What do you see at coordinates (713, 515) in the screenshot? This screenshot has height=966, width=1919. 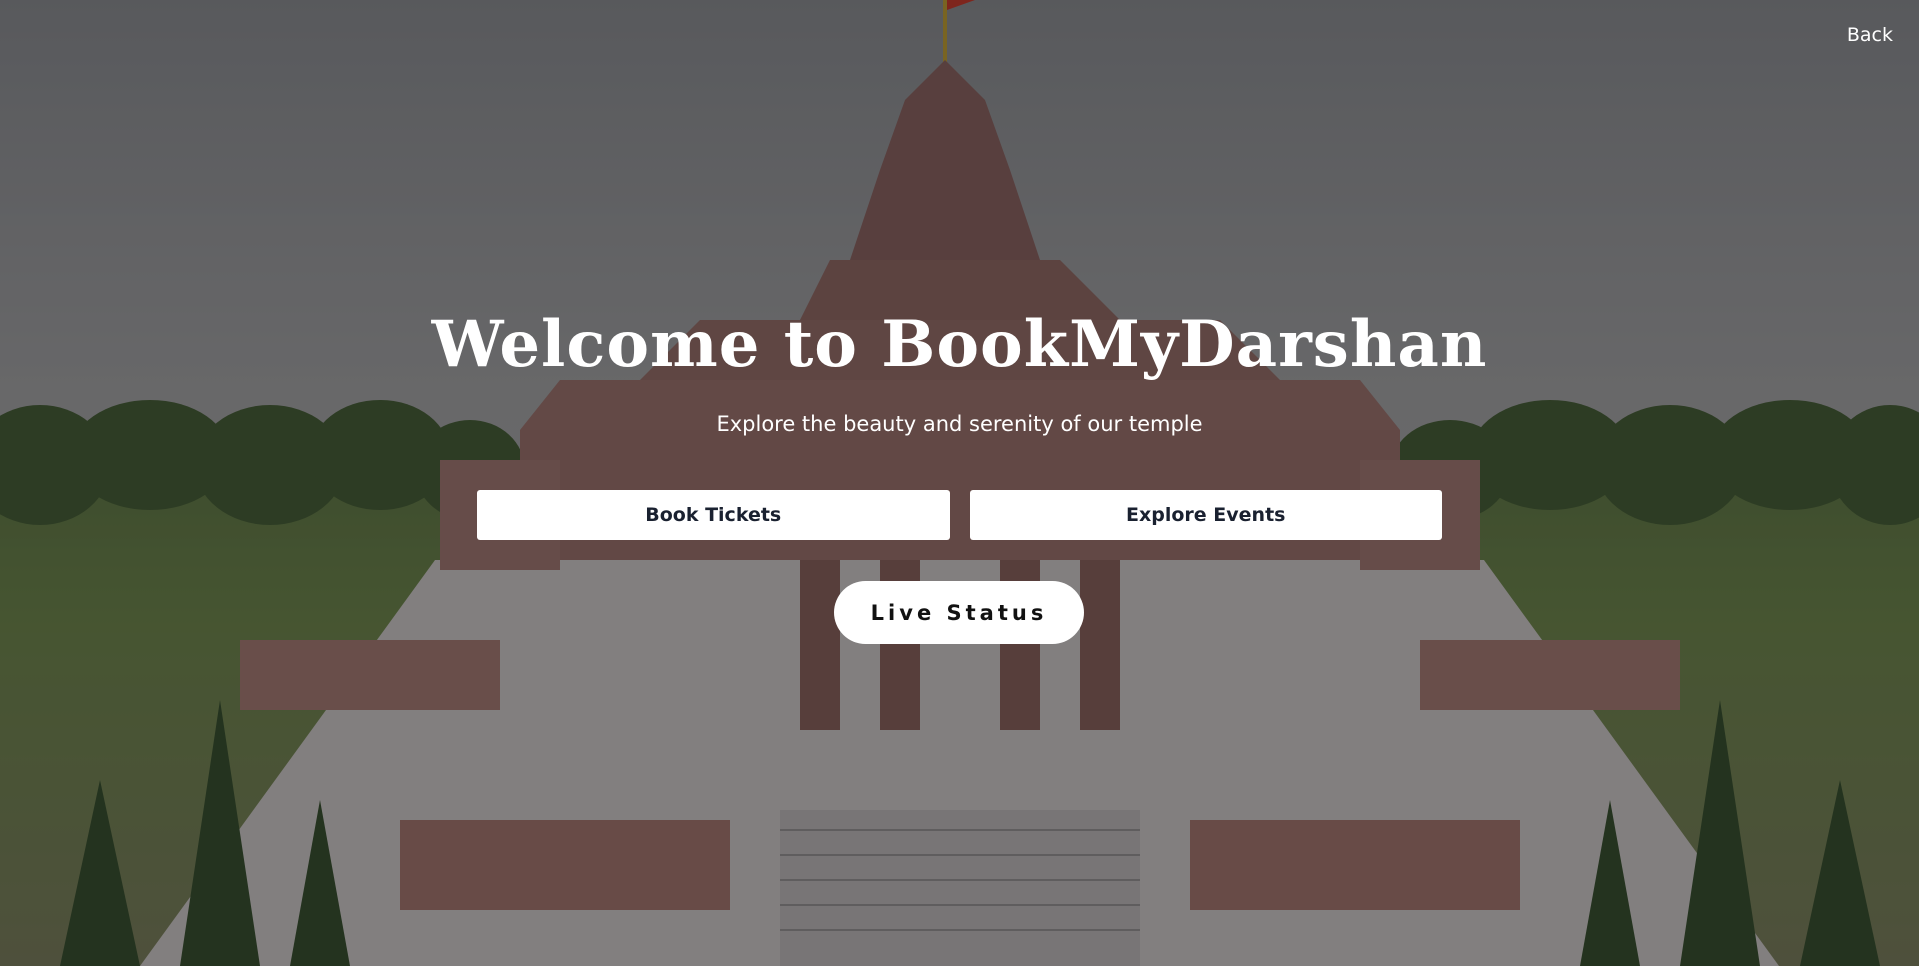 I see `book-tickets-button: Book Tickets` at bounding box center [713, 515].